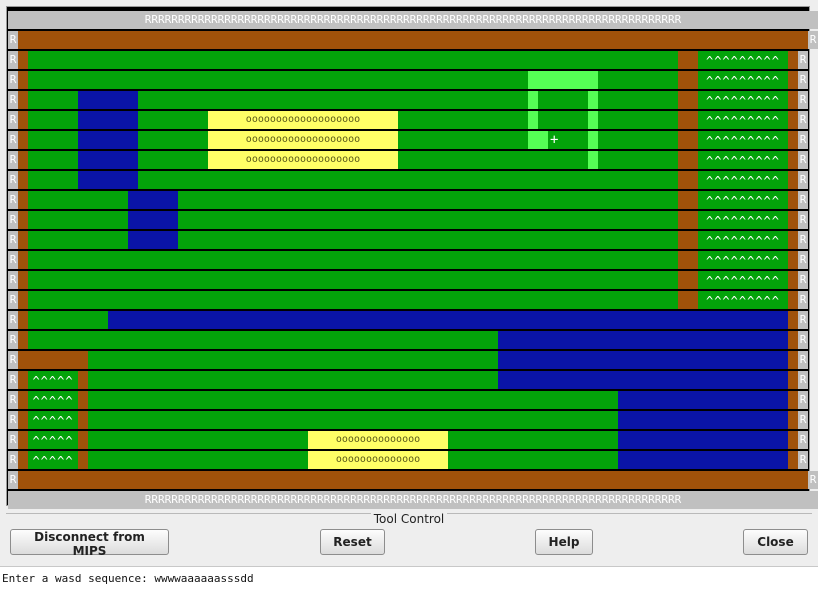 This screenshot has height=593, width=818. What do you see at coordinates (409, 579) in the screenshot?
I see `console-output: Enter a wasd sequence: wwwwaaaaaasssdd` at bounding box center [409, 579].